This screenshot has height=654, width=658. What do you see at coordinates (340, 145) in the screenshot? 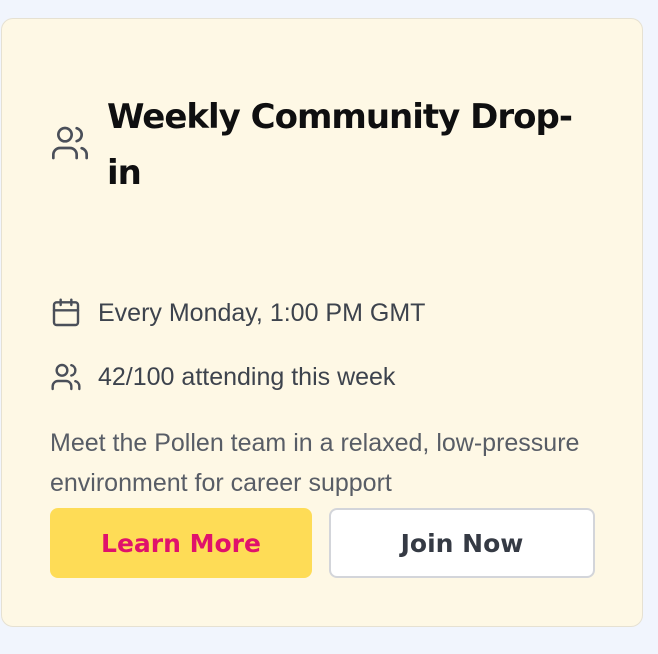
I see `event-title: Weekly Community Drop-in` at bounding box center [340, 145].